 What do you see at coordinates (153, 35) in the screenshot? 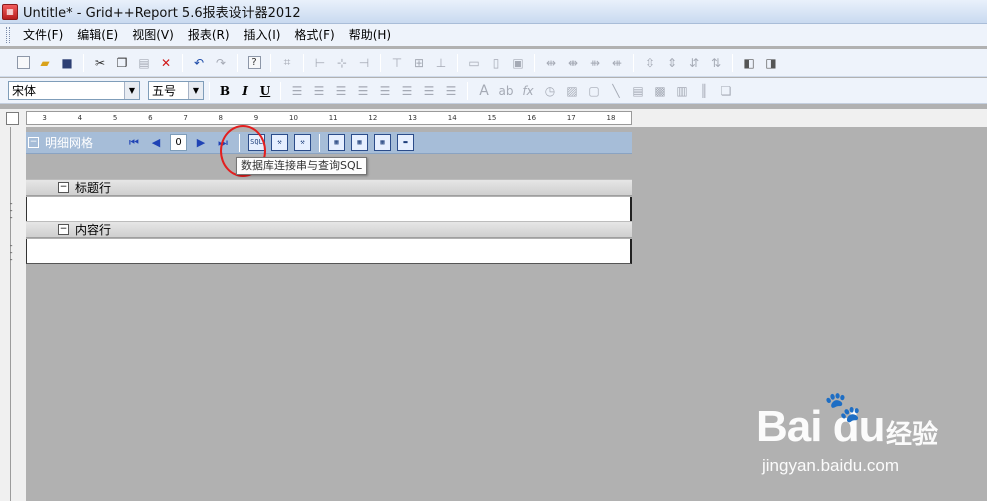
I see `menu-view: 视图(V)` at bounding box center [153, 35].